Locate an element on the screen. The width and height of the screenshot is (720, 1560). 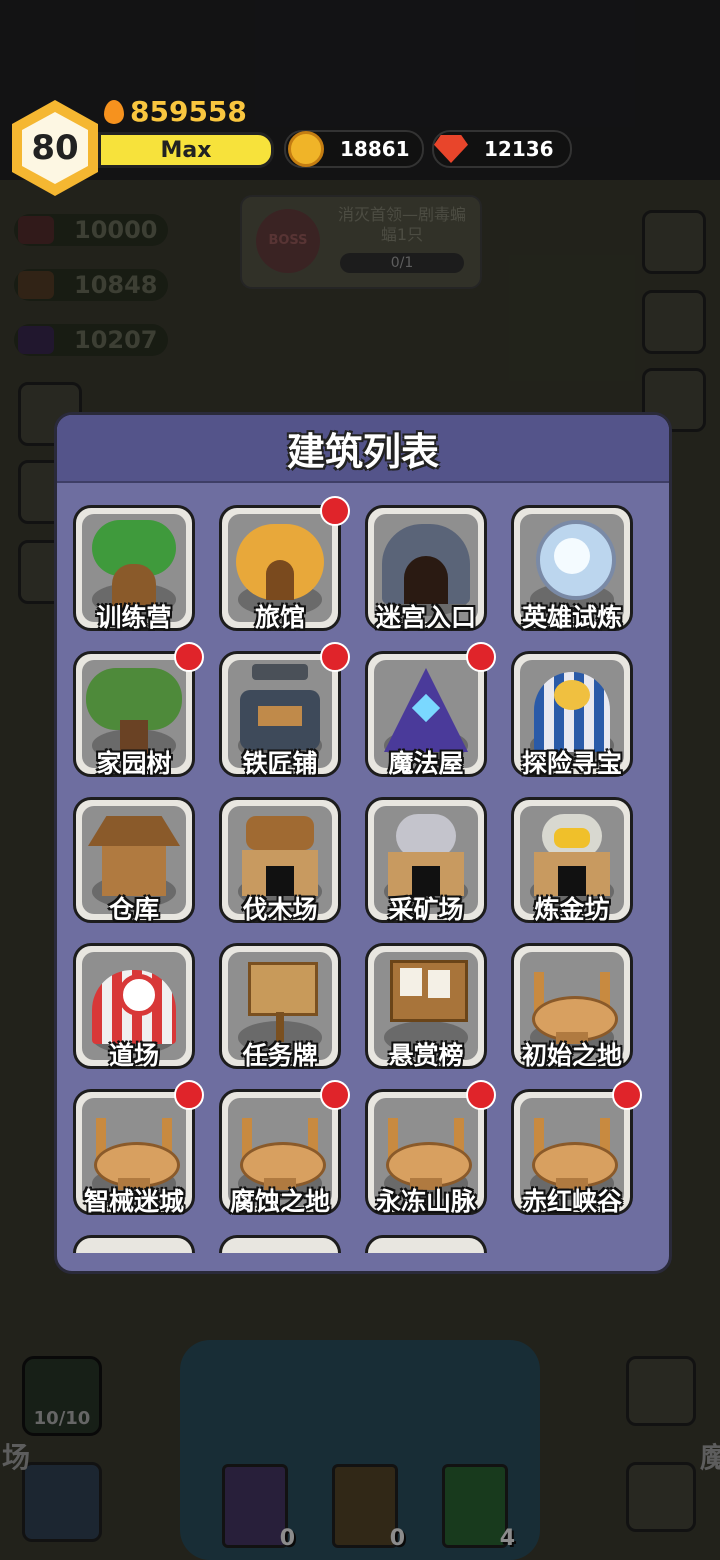
combat-power: 859558 is located at coordinates (175, 111).